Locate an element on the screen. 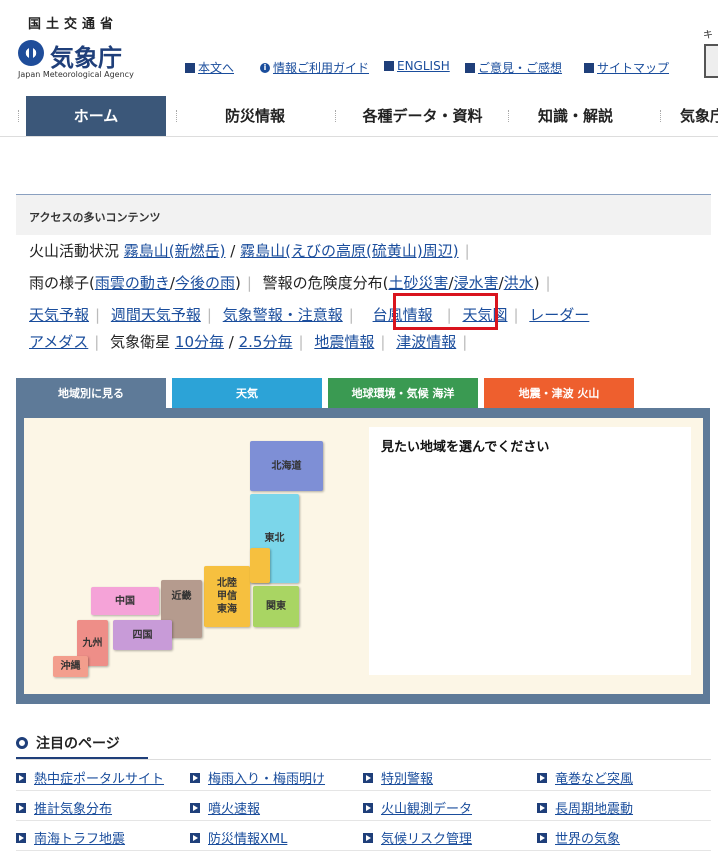 This screenshot has width=718, height=862. featured-divider is located at coordinates (363, 759).